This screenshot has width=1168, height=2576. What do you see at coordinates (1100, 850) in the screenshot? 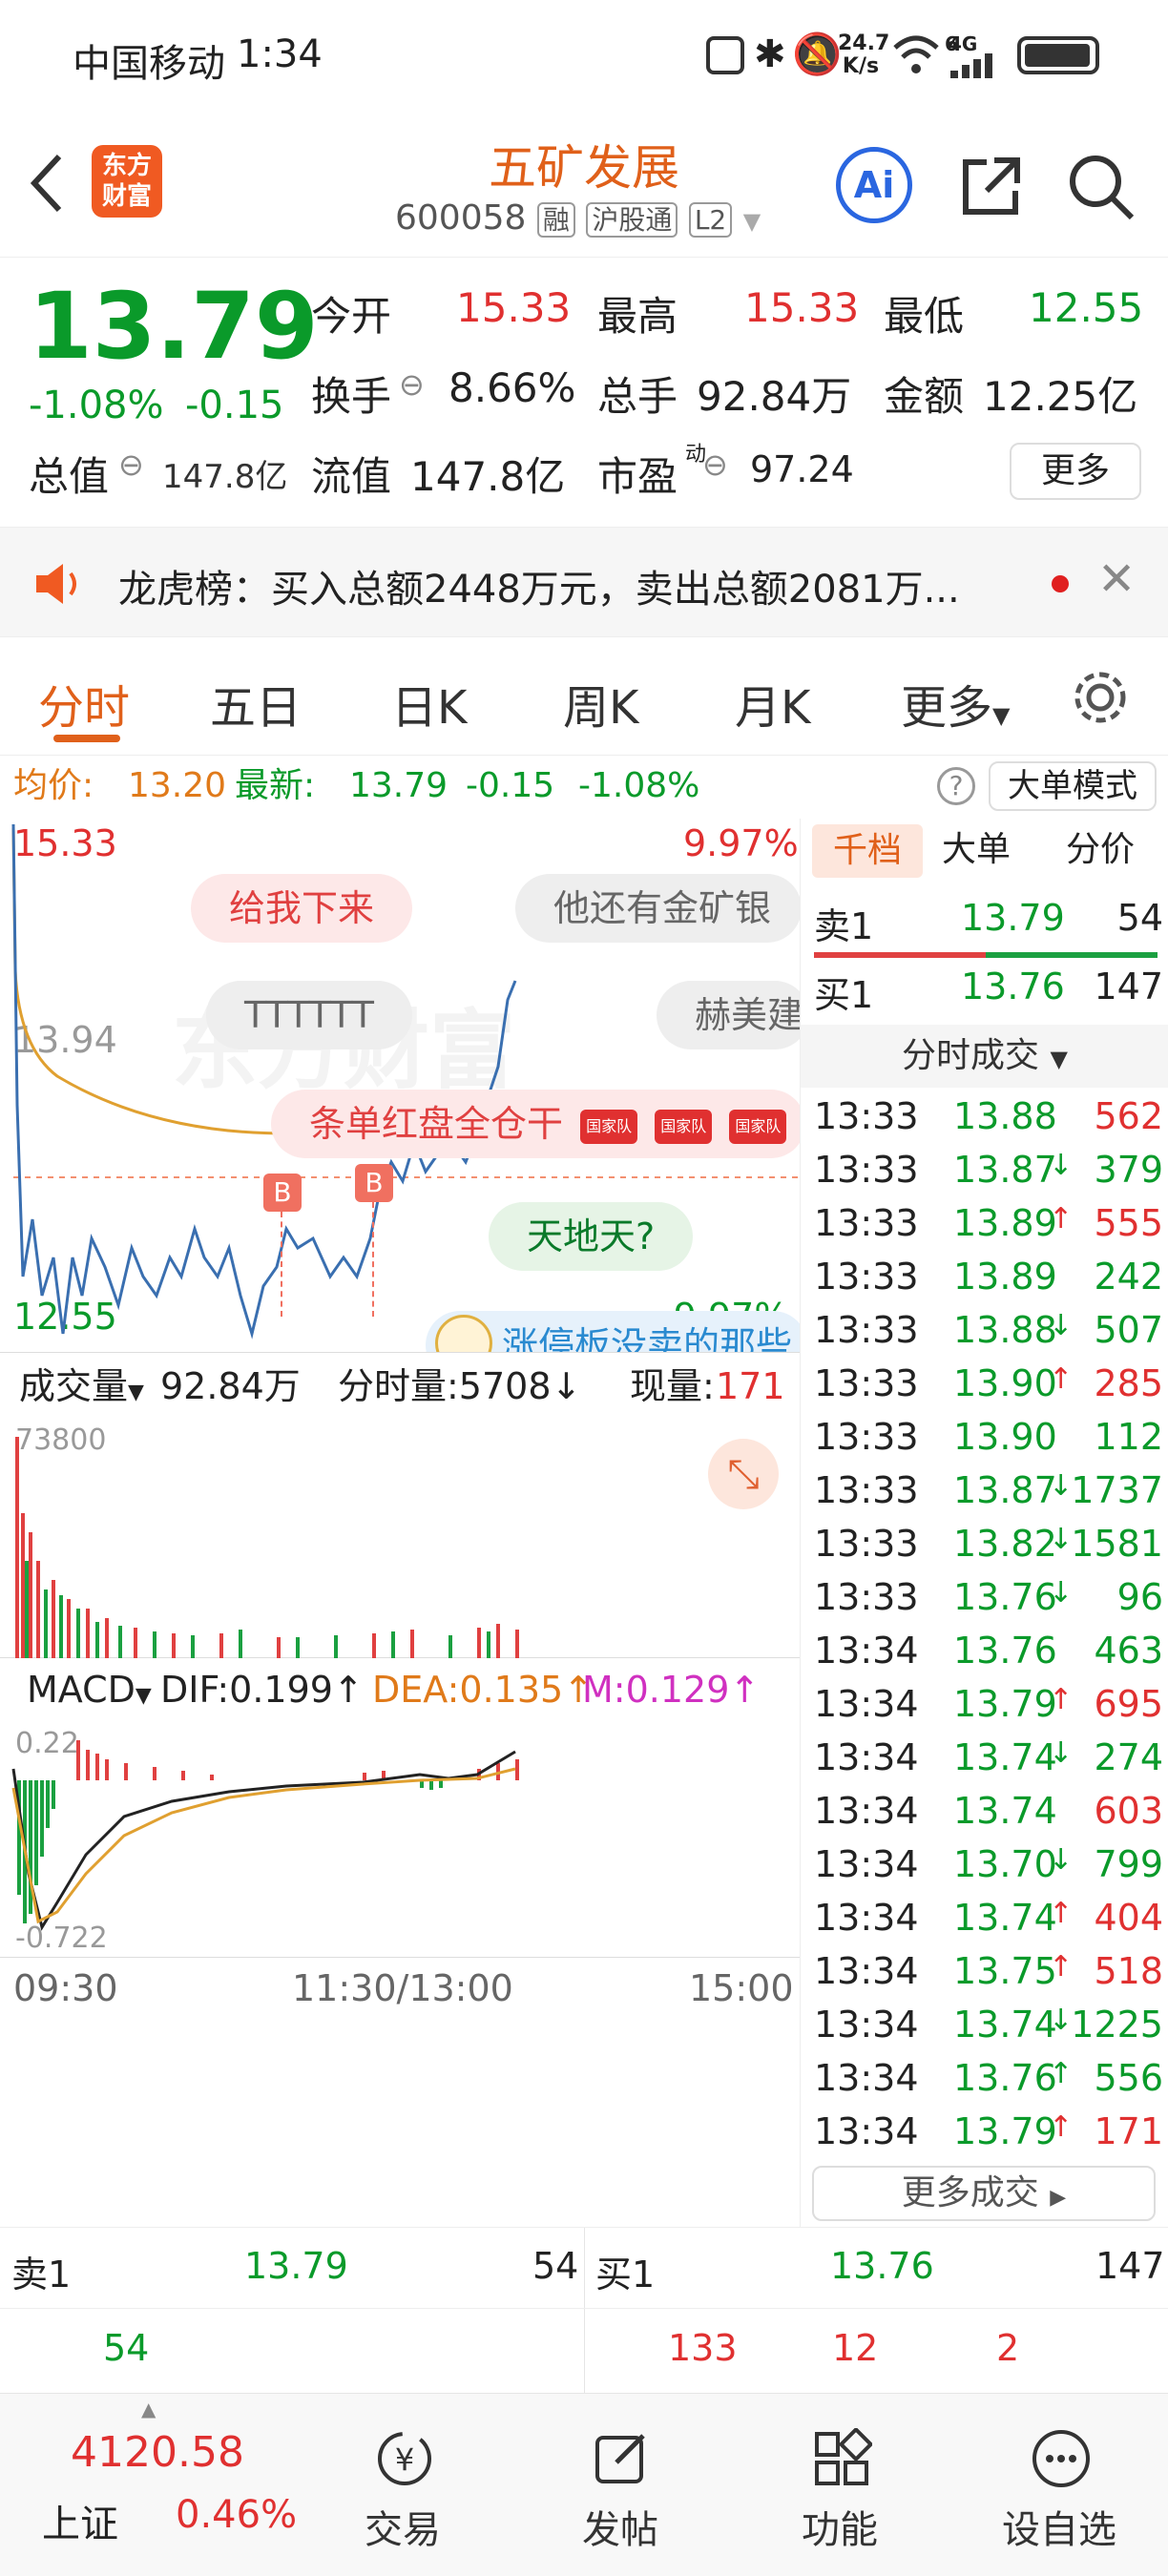
I see `tab-price-dist: 分价` at bounding box center [1100, 850].